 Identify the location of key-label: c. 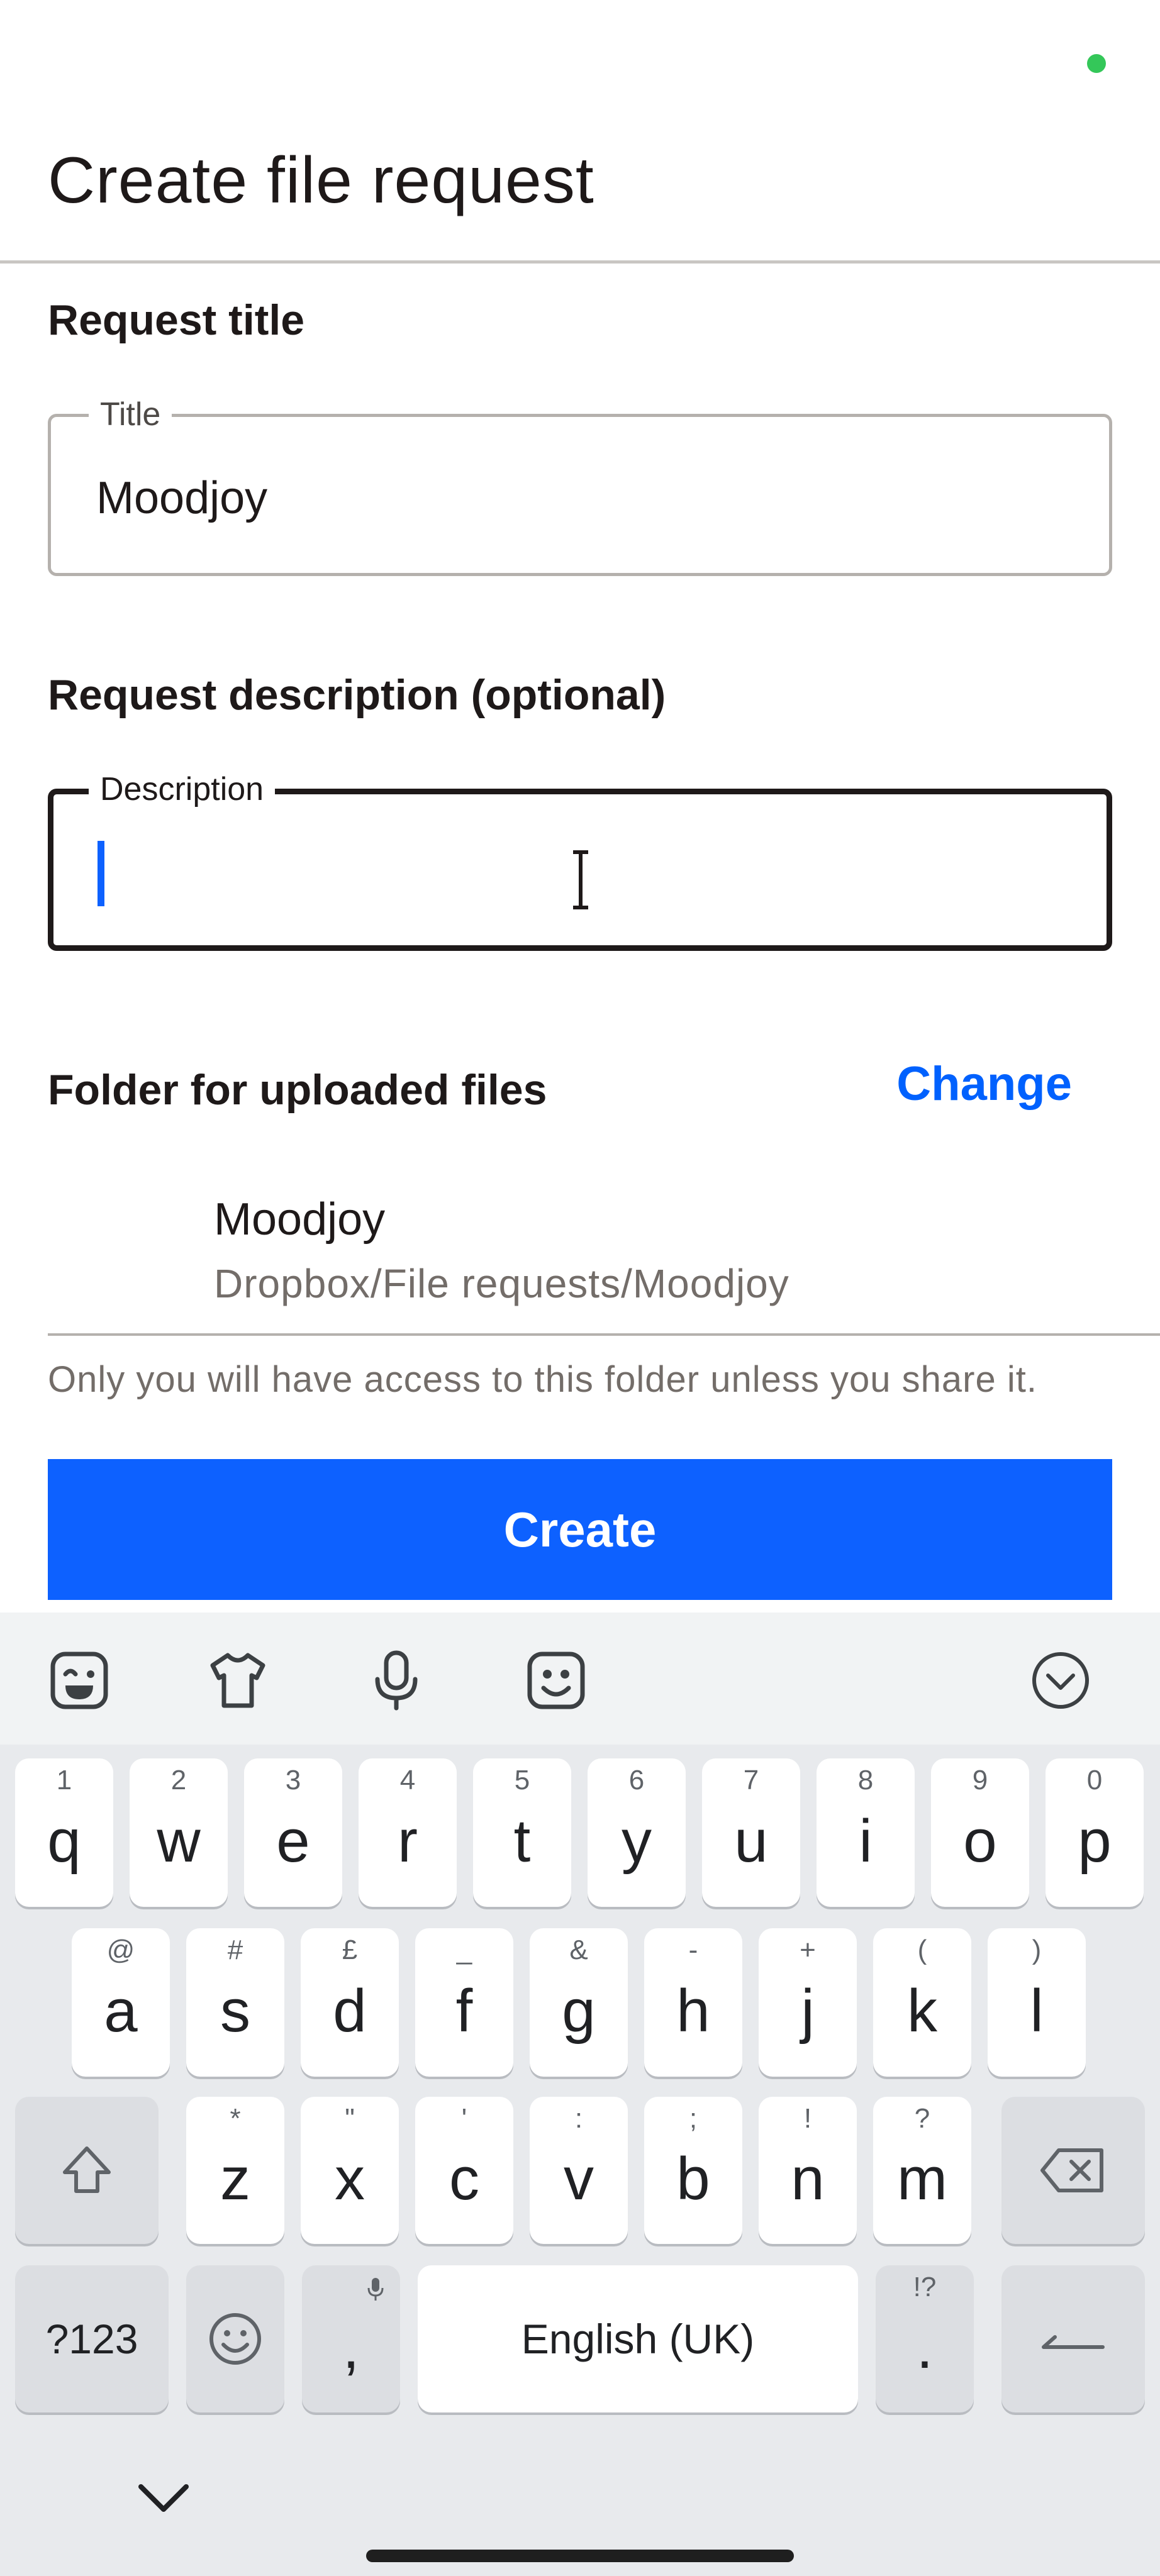
(464, 2178).